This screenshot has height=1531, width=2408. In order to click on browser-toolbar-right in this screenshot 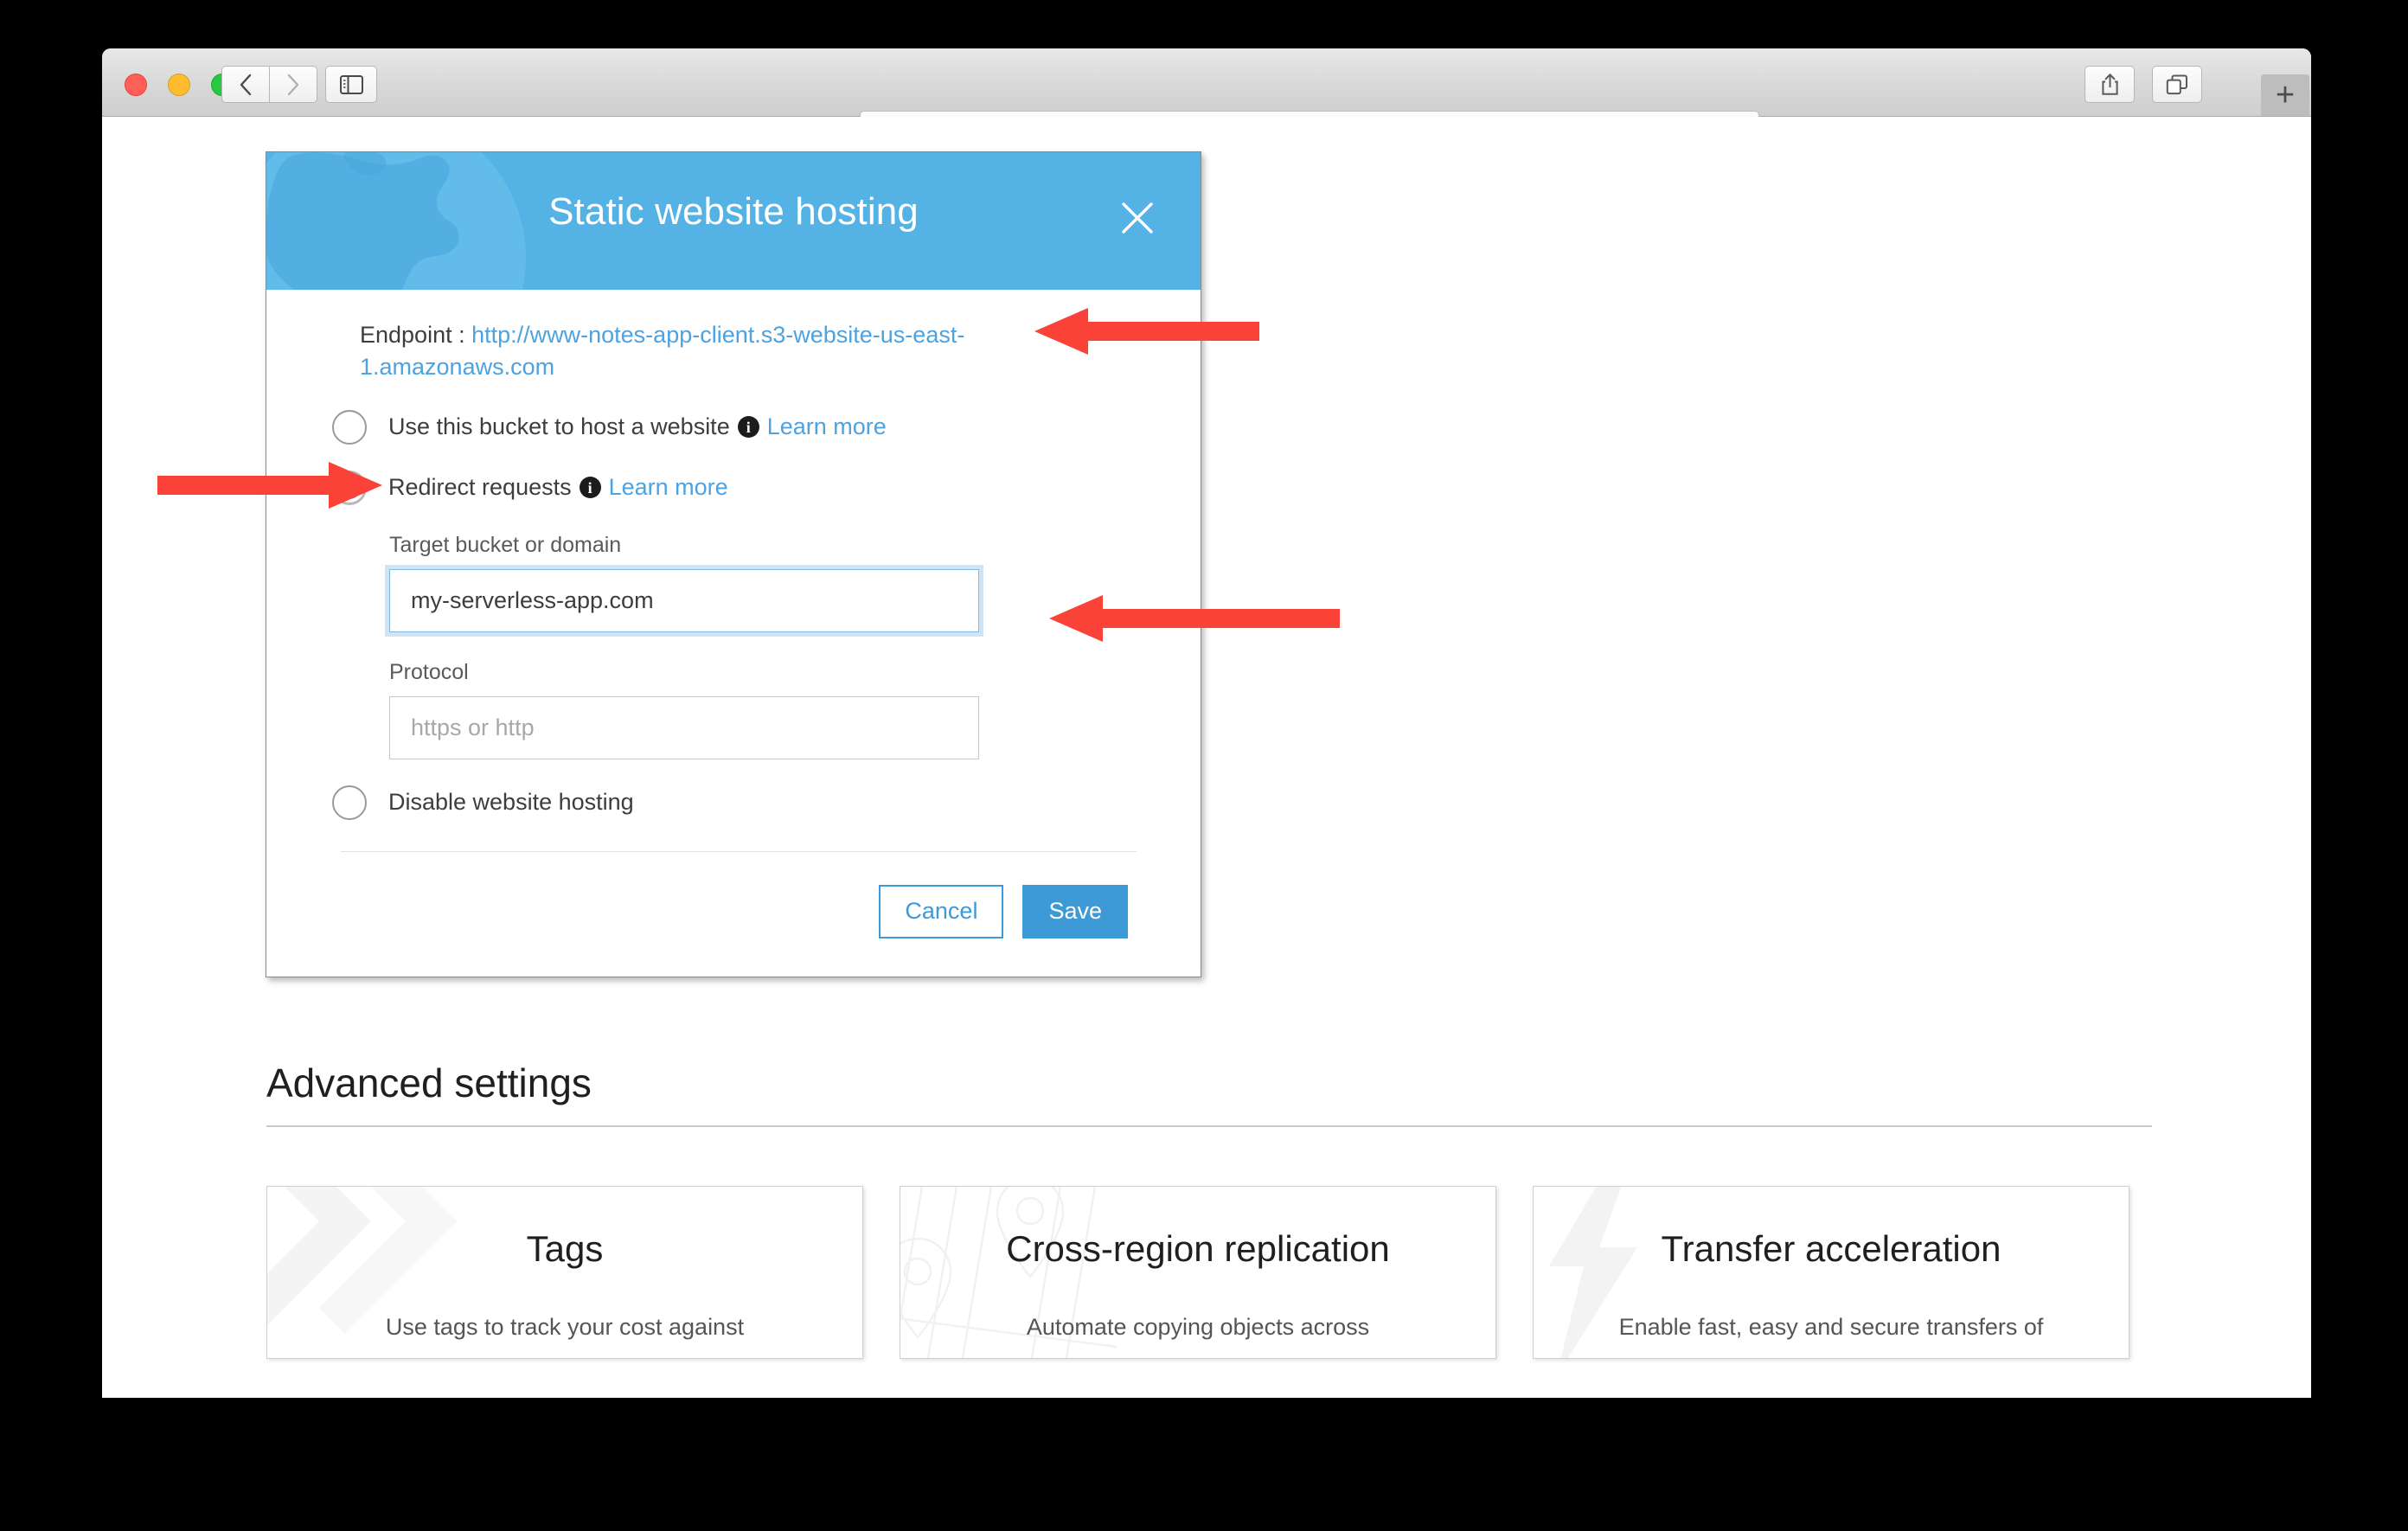, I will do `click(2143, 84)`.